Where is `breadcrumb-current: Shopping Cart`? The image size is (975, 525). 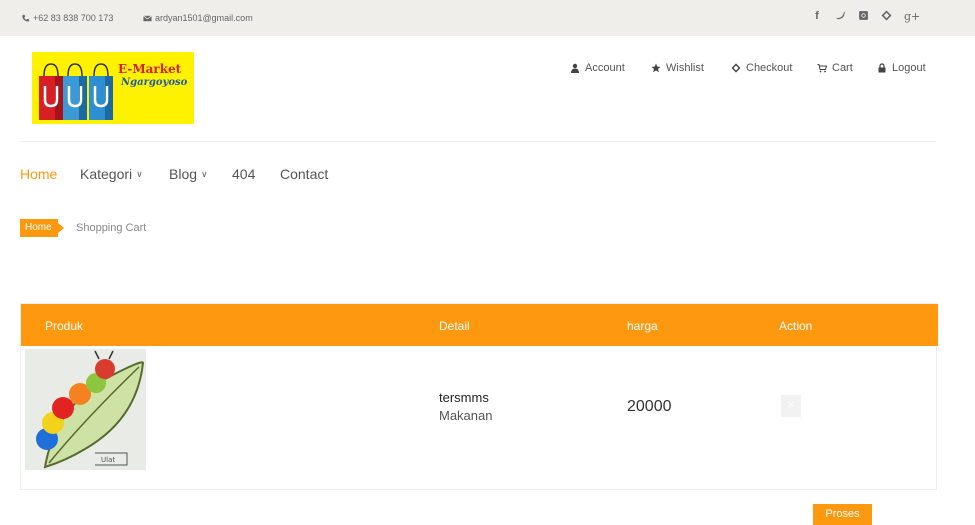
breadcrumb-current: Shopping Cart is located at coordinates (111, 228).